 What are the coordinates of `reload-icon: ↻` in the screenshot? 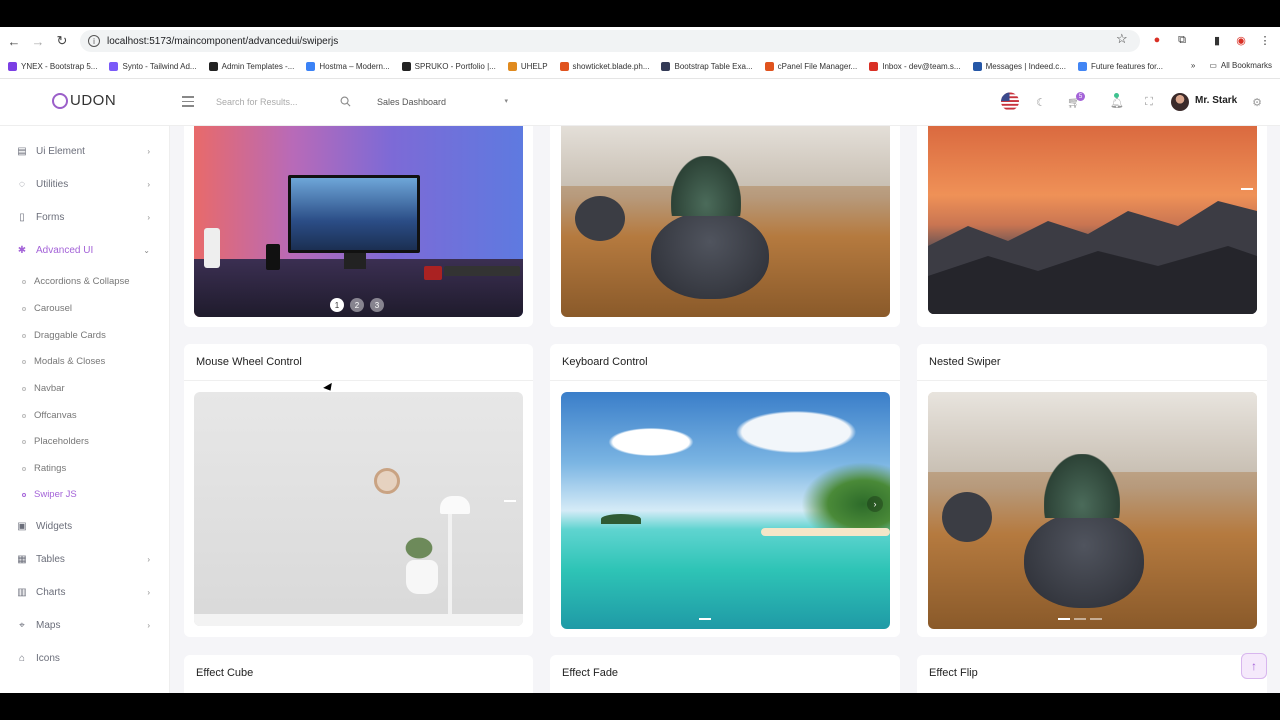 It's located at (62, 41).